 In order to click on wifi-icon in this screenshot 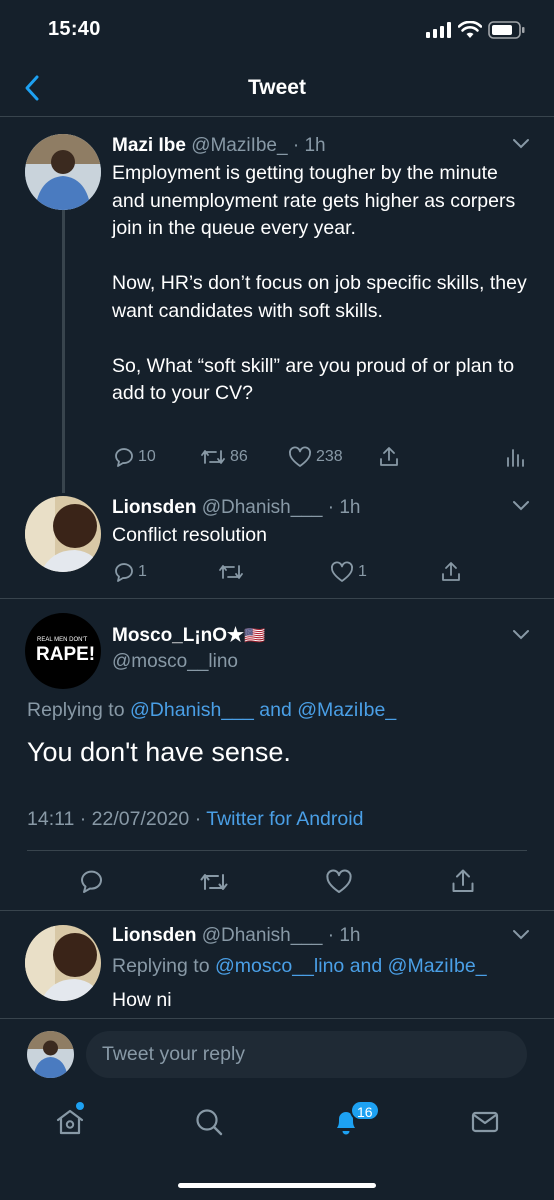, I will do `click(470, 30)`.